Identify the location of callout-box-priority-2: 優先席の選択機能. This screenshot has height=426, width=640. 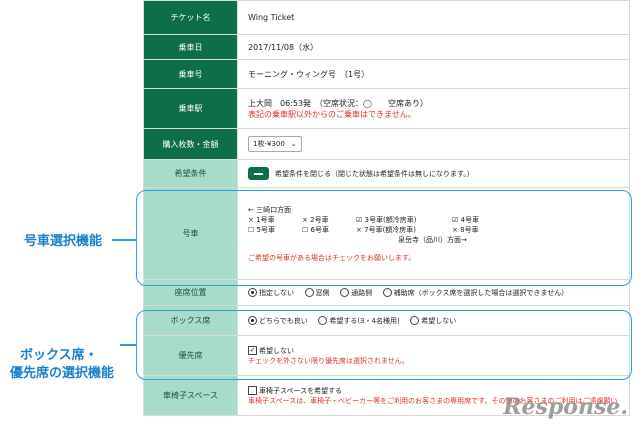
(62, 373).